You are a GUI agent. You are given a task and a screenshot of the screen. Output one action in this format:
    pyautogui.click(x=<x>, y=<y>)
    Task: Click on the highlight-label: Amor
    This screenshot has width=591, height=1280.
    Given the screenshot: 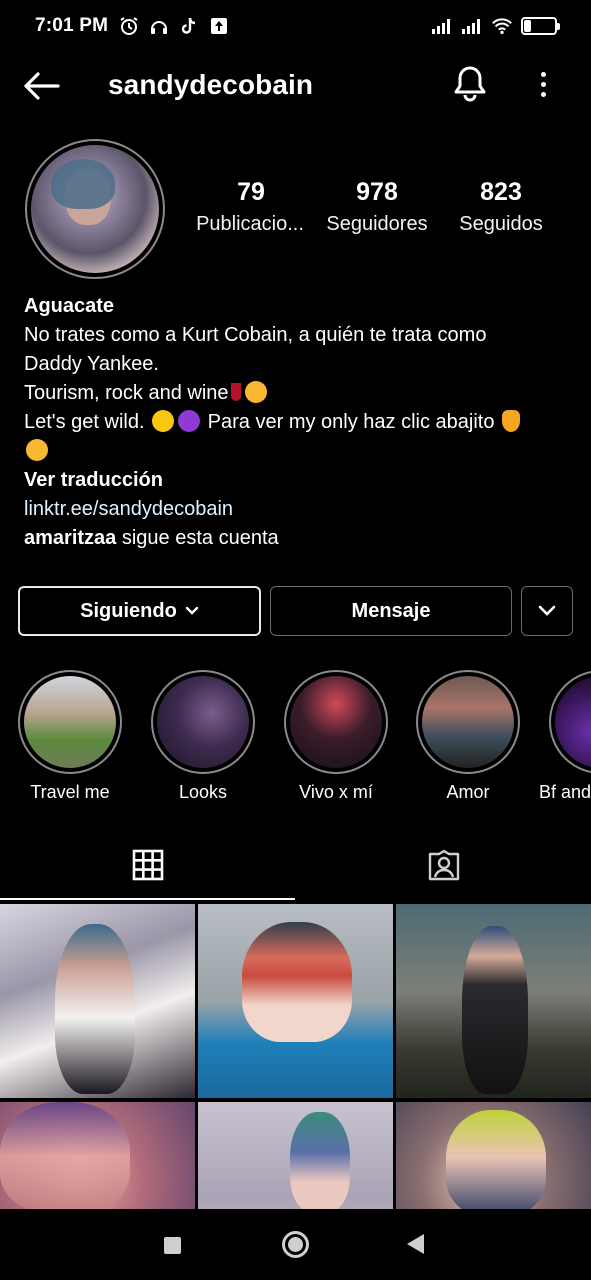 What is the action you would take?
    pyautogui.click(x=468, y=792)
    